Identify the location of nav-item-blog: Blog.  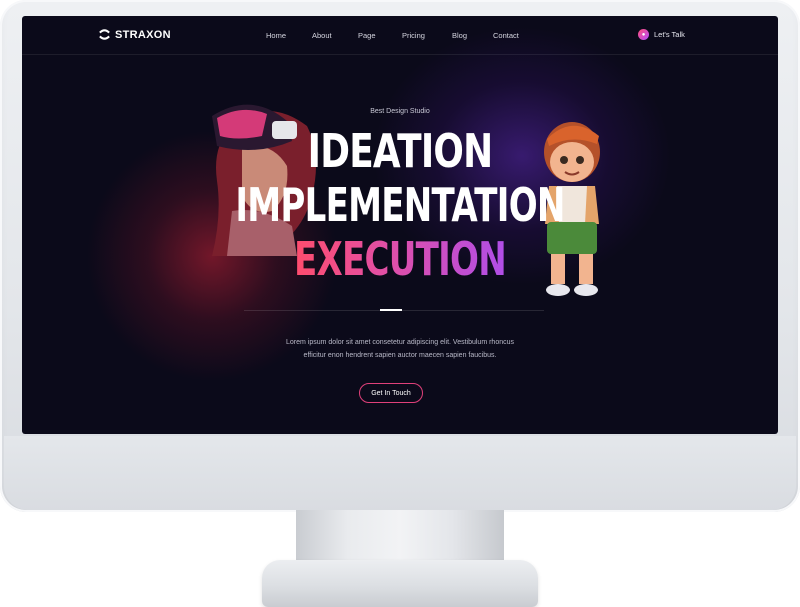
(459, 35).